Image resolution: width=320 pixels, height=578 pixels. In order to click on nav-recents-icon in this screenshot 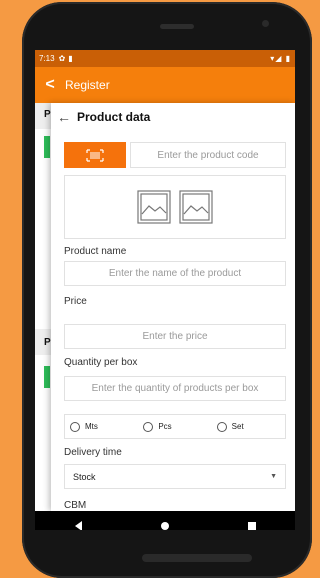, I will do `click(251, 526)`.